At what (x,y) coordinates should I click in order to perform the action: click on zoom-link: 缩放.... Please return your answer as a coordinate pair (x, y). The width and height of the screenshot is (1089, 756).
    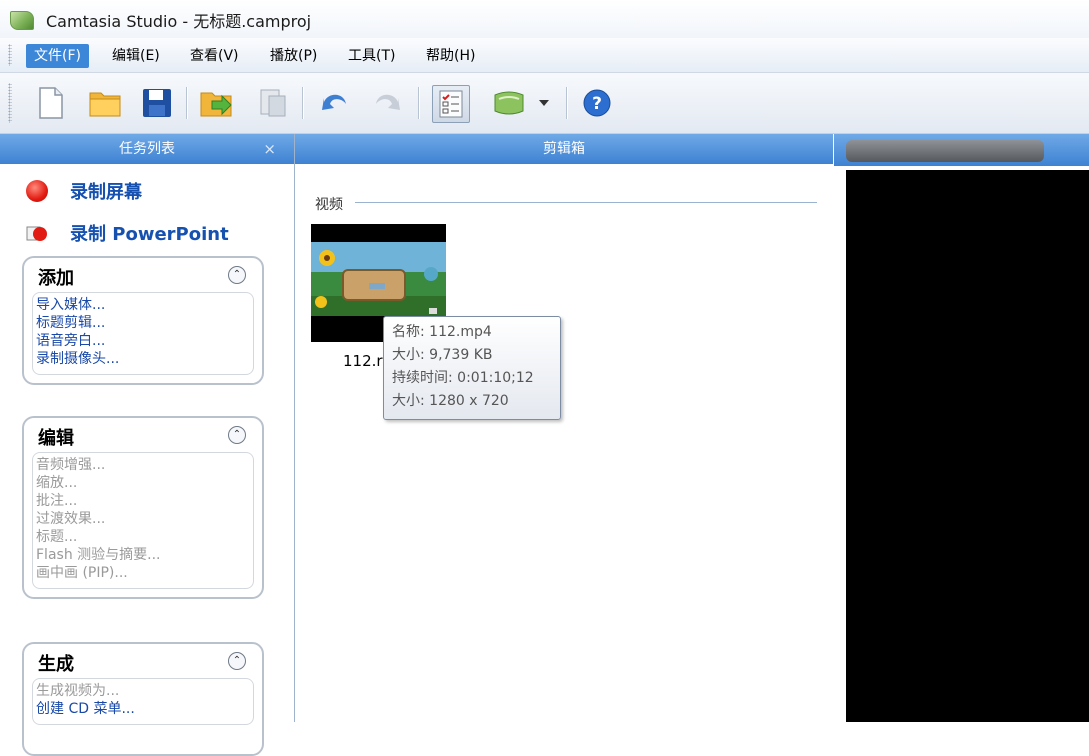
    Looking at the image, I should click on (57, 483).